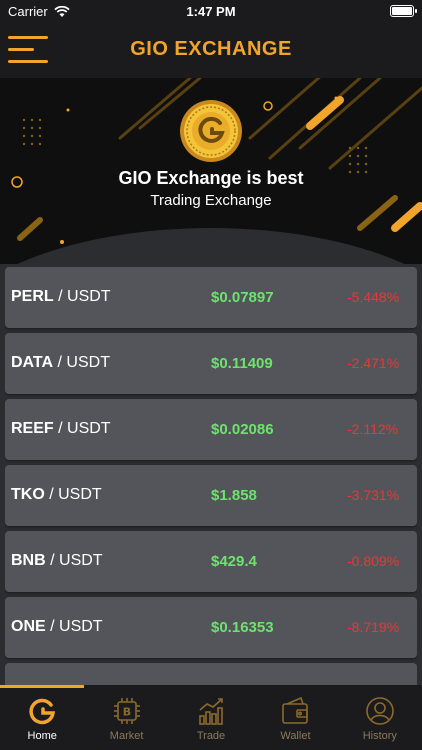  I want to click on change-value: -2.112%, so click(373, 429).